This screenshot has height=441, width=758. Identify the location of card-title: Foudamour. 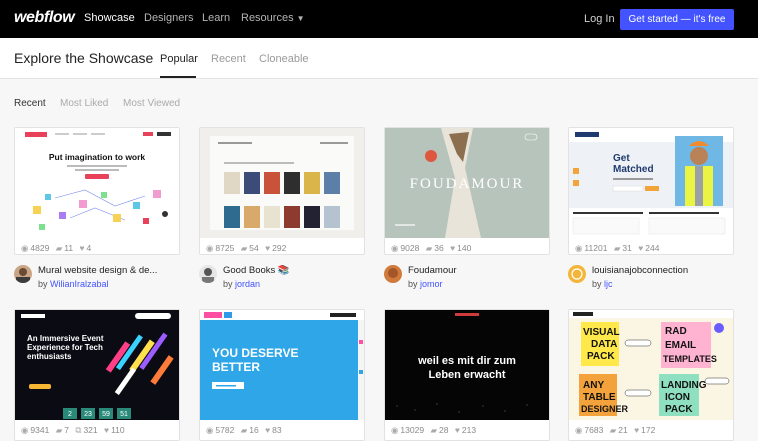
(483, 270).